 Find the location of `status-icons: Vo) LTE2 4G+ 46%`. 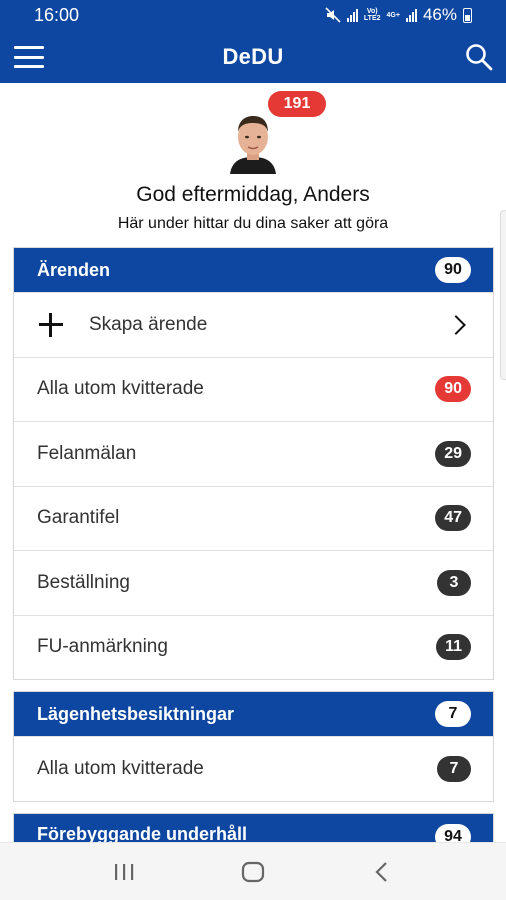

status-icons: Vo) LTE2 4G+ 46% is located at coordinates (398, 15).